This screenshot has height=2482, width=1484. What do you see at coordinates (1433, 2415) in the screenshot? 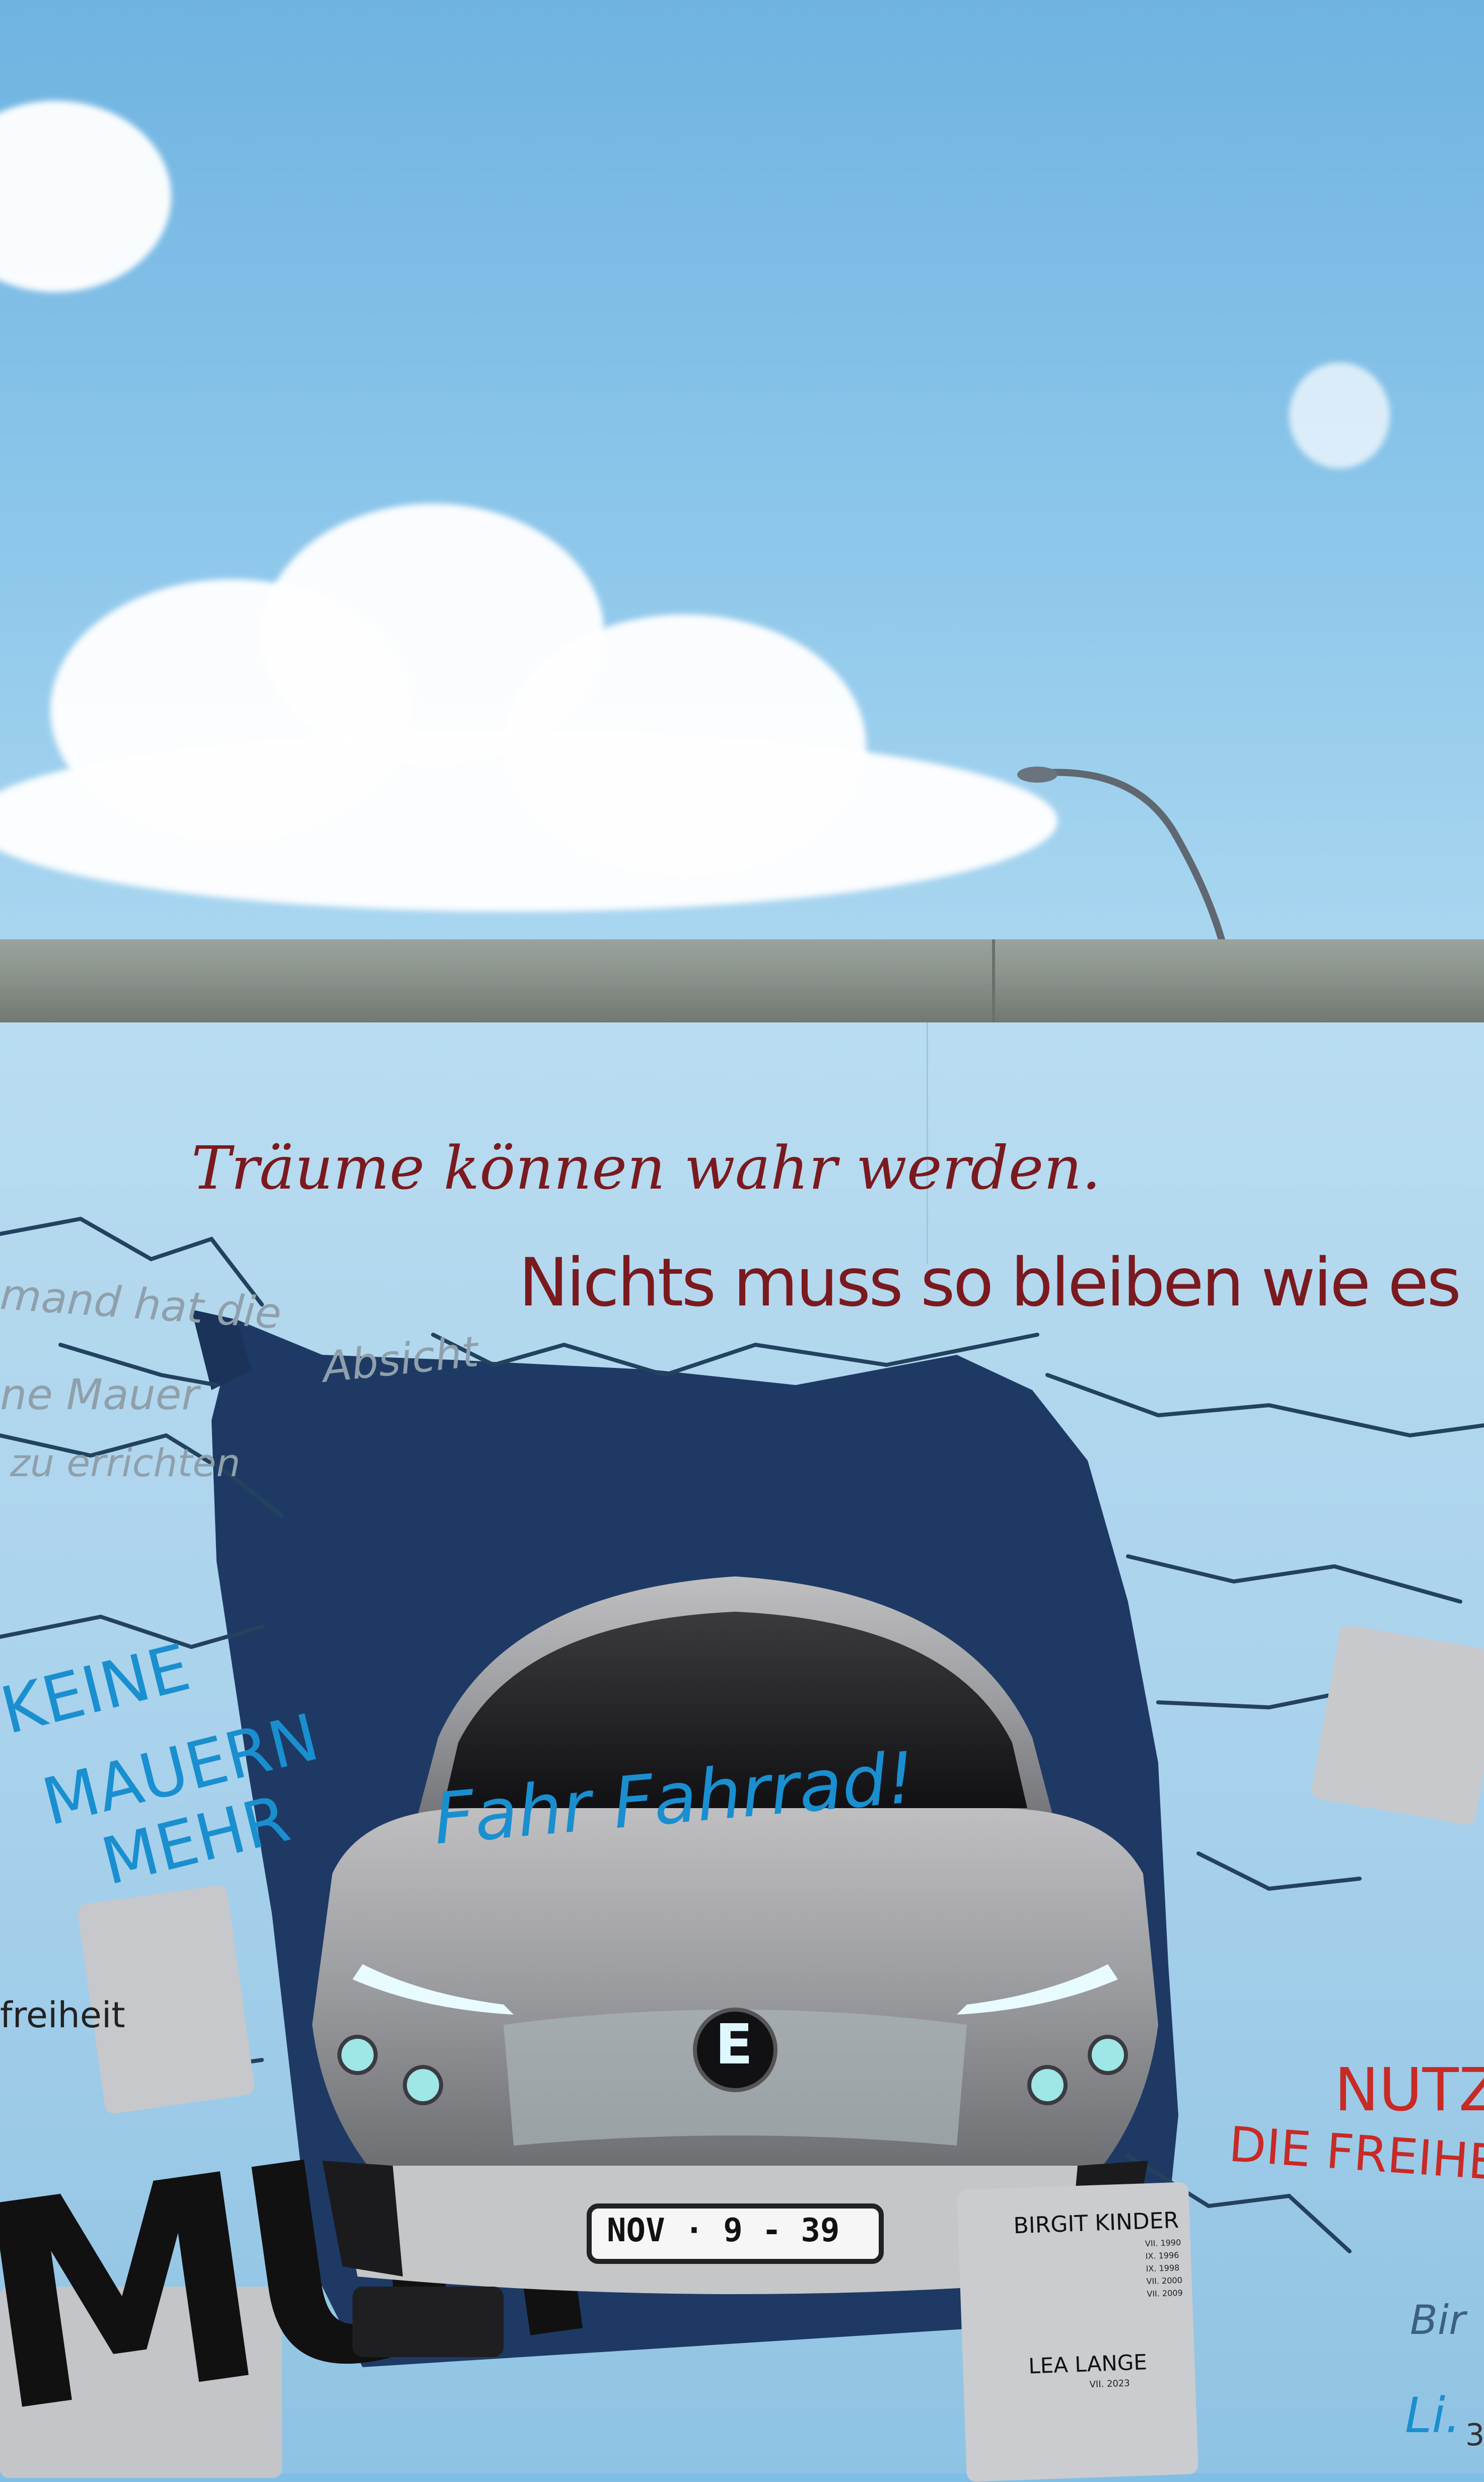
I see `signature-l: Li.` at bounding box center [1433, 2415].